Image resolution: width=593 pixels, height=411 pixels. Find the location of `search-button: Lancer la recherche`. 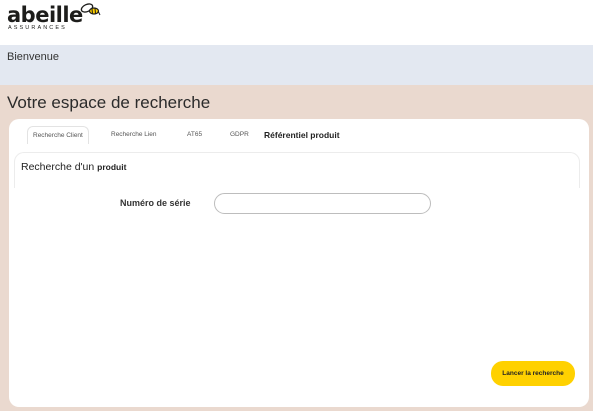

search-button: Lancer la recherche is located at coordinates (533, 373).